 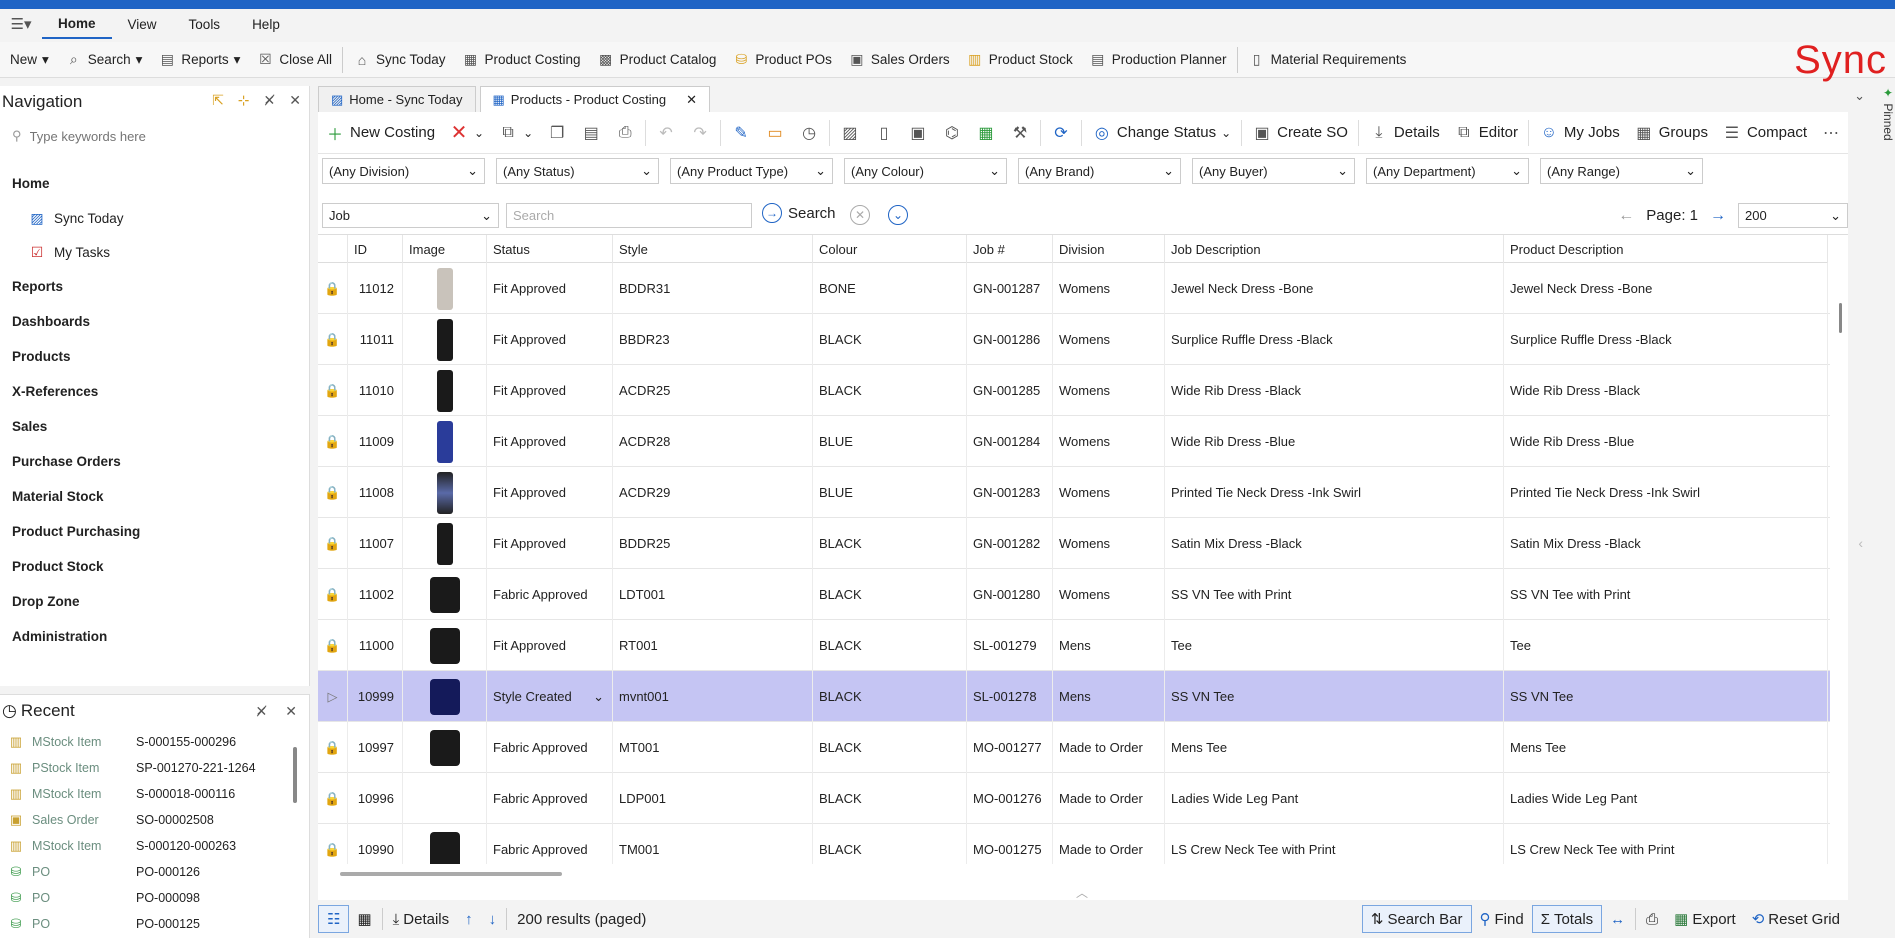 What do you see at coordinates (397, 99) in the screenshot?
I see `tab-home-sync-today: ▨ Home - Sync Today` at bounding box center [397, 99].